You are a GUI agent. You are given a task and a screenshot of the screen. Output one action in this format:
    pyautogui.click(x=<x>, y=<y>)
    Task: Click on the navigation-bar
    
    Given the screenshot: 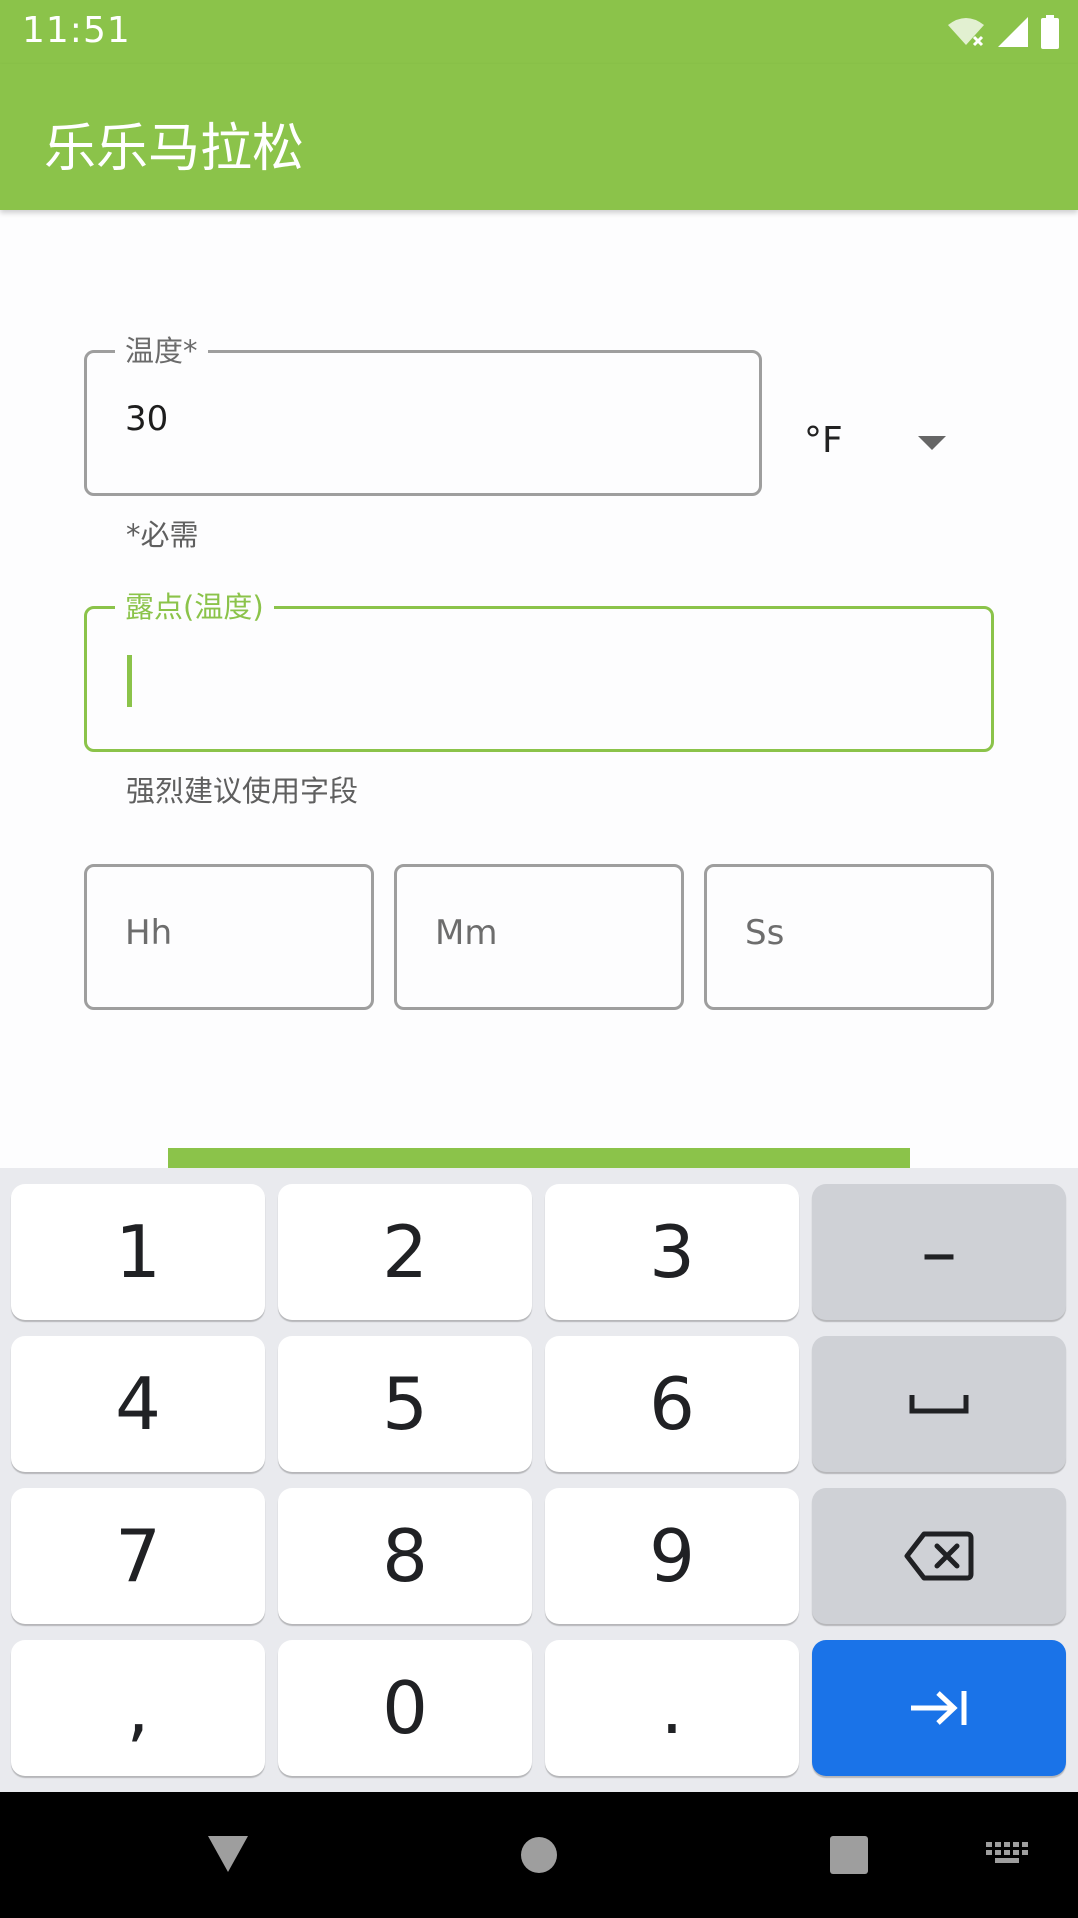 What is the action you would take?
    pyautogui.click(x=539, y=1855)
    